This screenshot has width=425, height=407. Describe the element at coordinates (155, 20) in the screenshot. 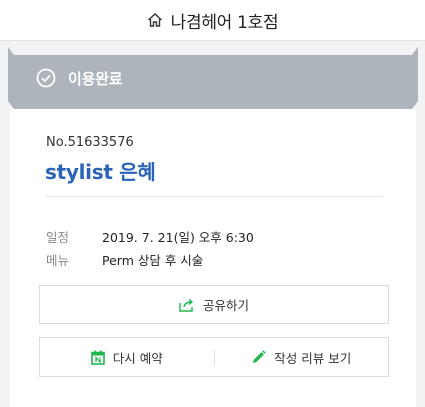

I see `home-icon` at that location.